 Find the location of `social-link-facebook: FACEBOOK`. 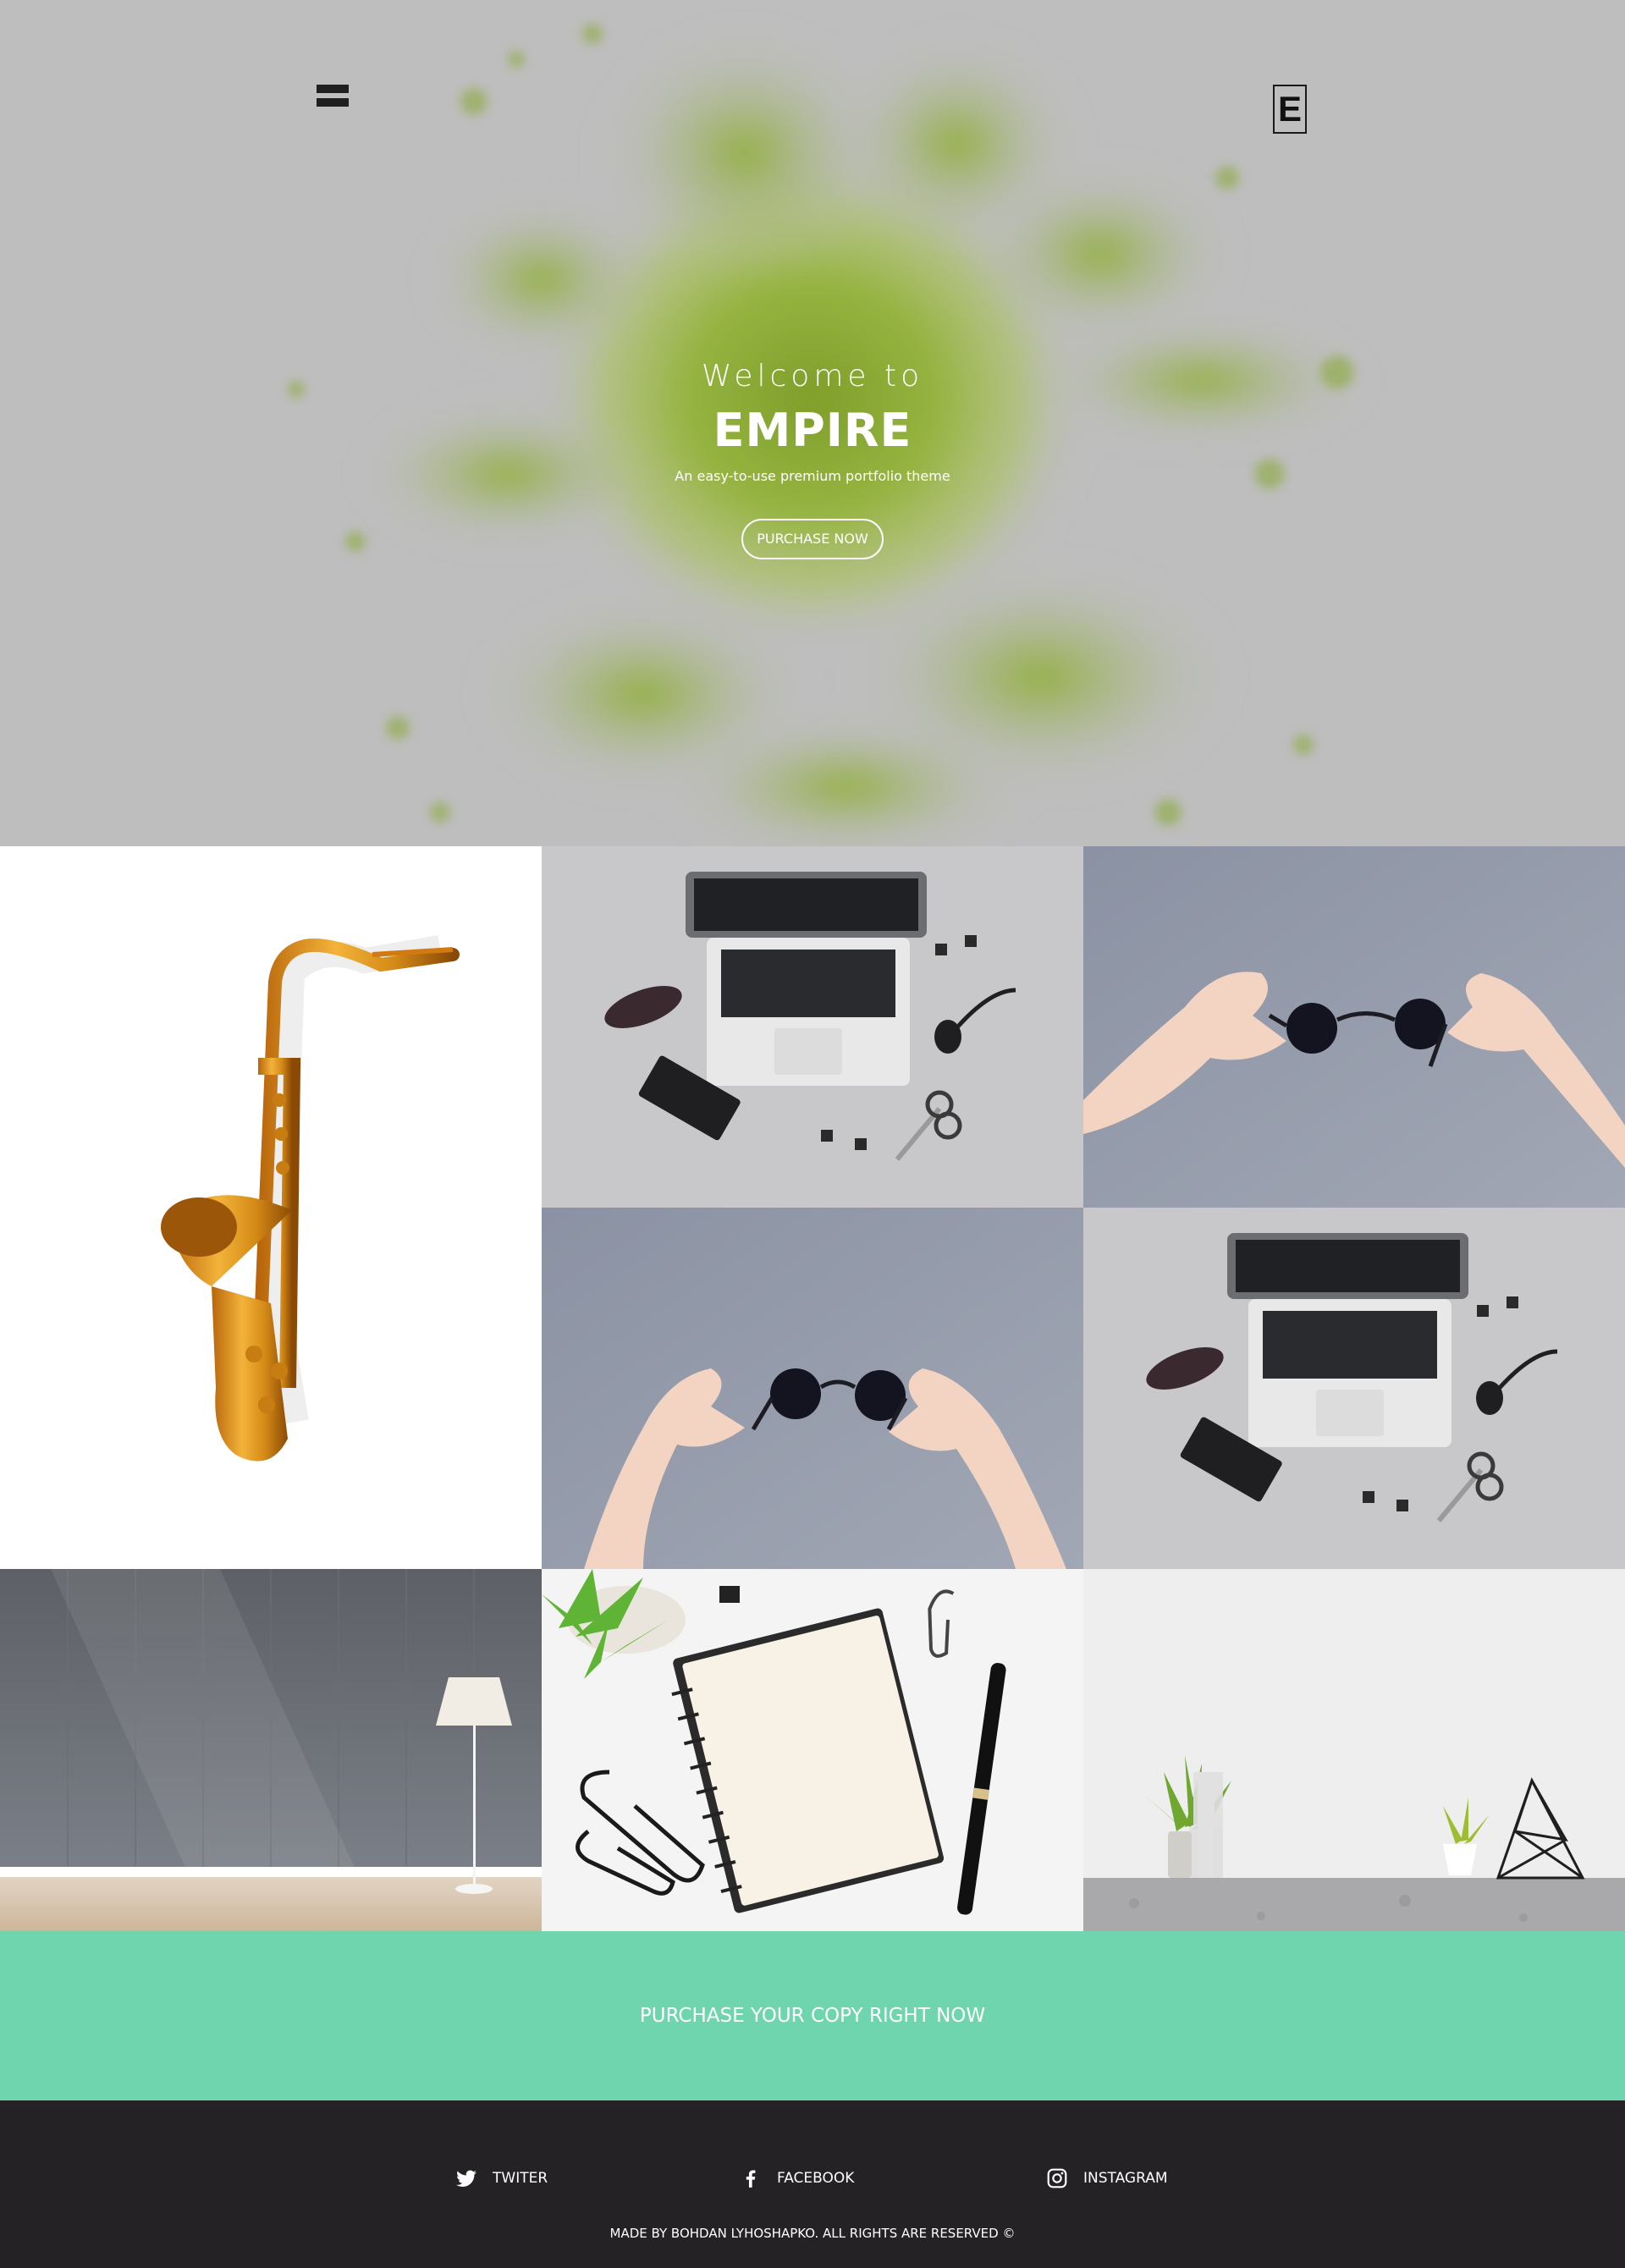

social-link-facebook: FACEBOOK is located at coordinates (797, 2178).